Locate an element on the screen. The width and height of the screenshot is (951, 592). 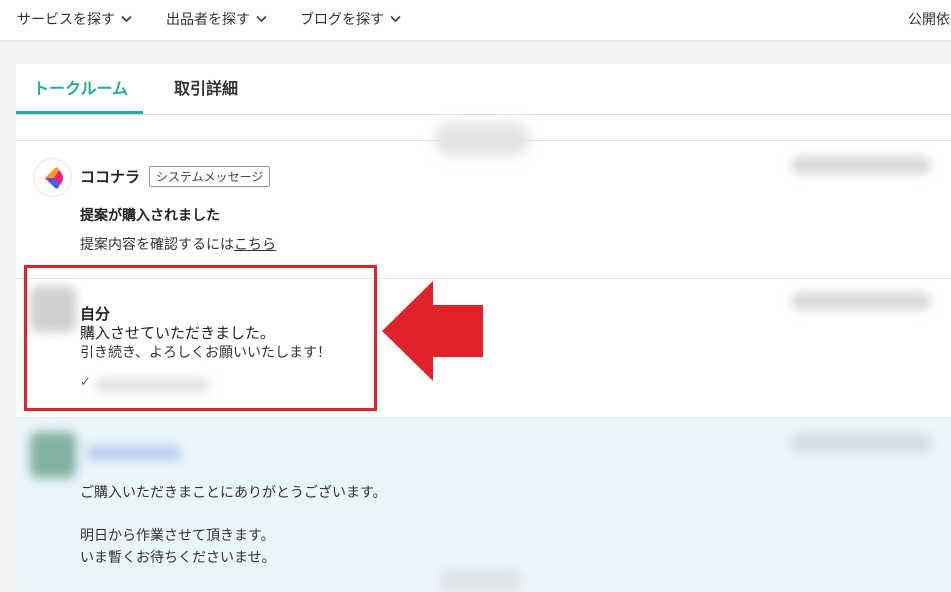
nav-public-requests: 公開依 is located at coordinates (929, 19).